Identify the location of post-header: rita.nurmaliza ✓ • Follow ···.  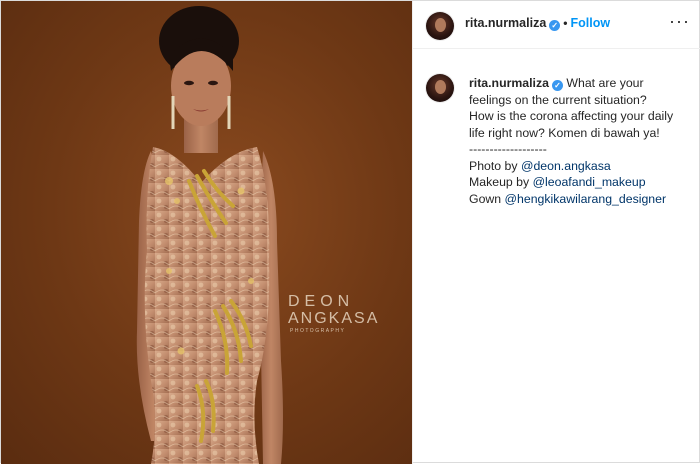
(556, 25).